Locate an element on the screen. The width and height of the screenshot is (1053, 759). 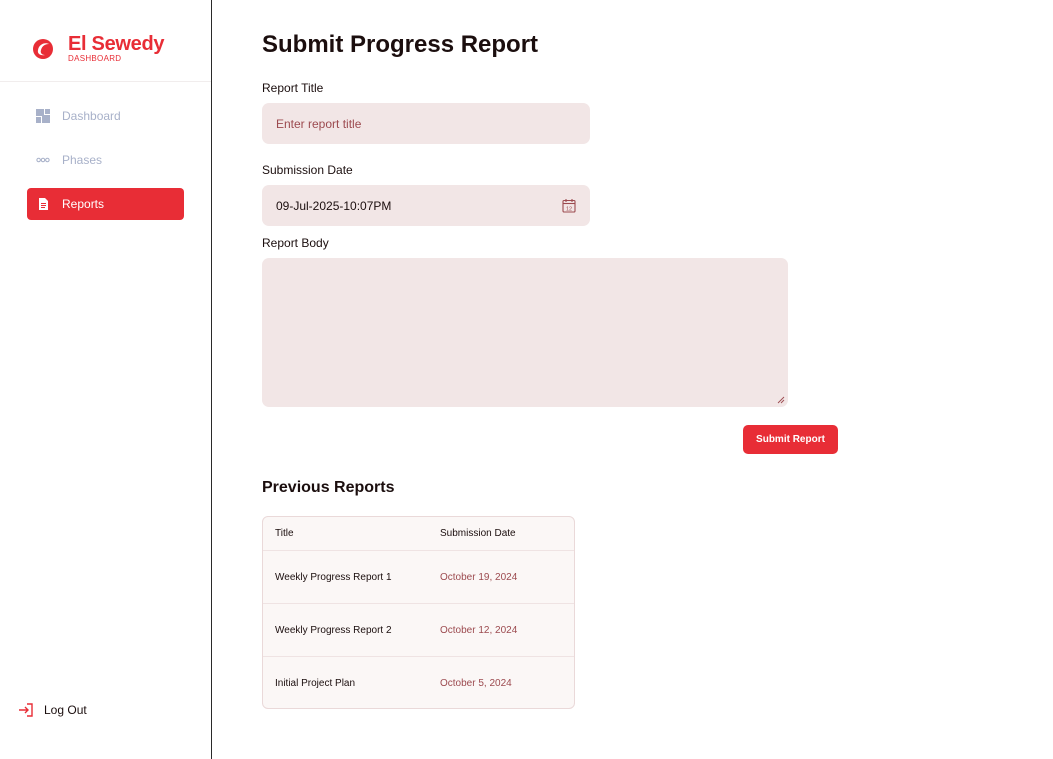
sidebar-item-reports: Reports is located at coordinates (105, 204).